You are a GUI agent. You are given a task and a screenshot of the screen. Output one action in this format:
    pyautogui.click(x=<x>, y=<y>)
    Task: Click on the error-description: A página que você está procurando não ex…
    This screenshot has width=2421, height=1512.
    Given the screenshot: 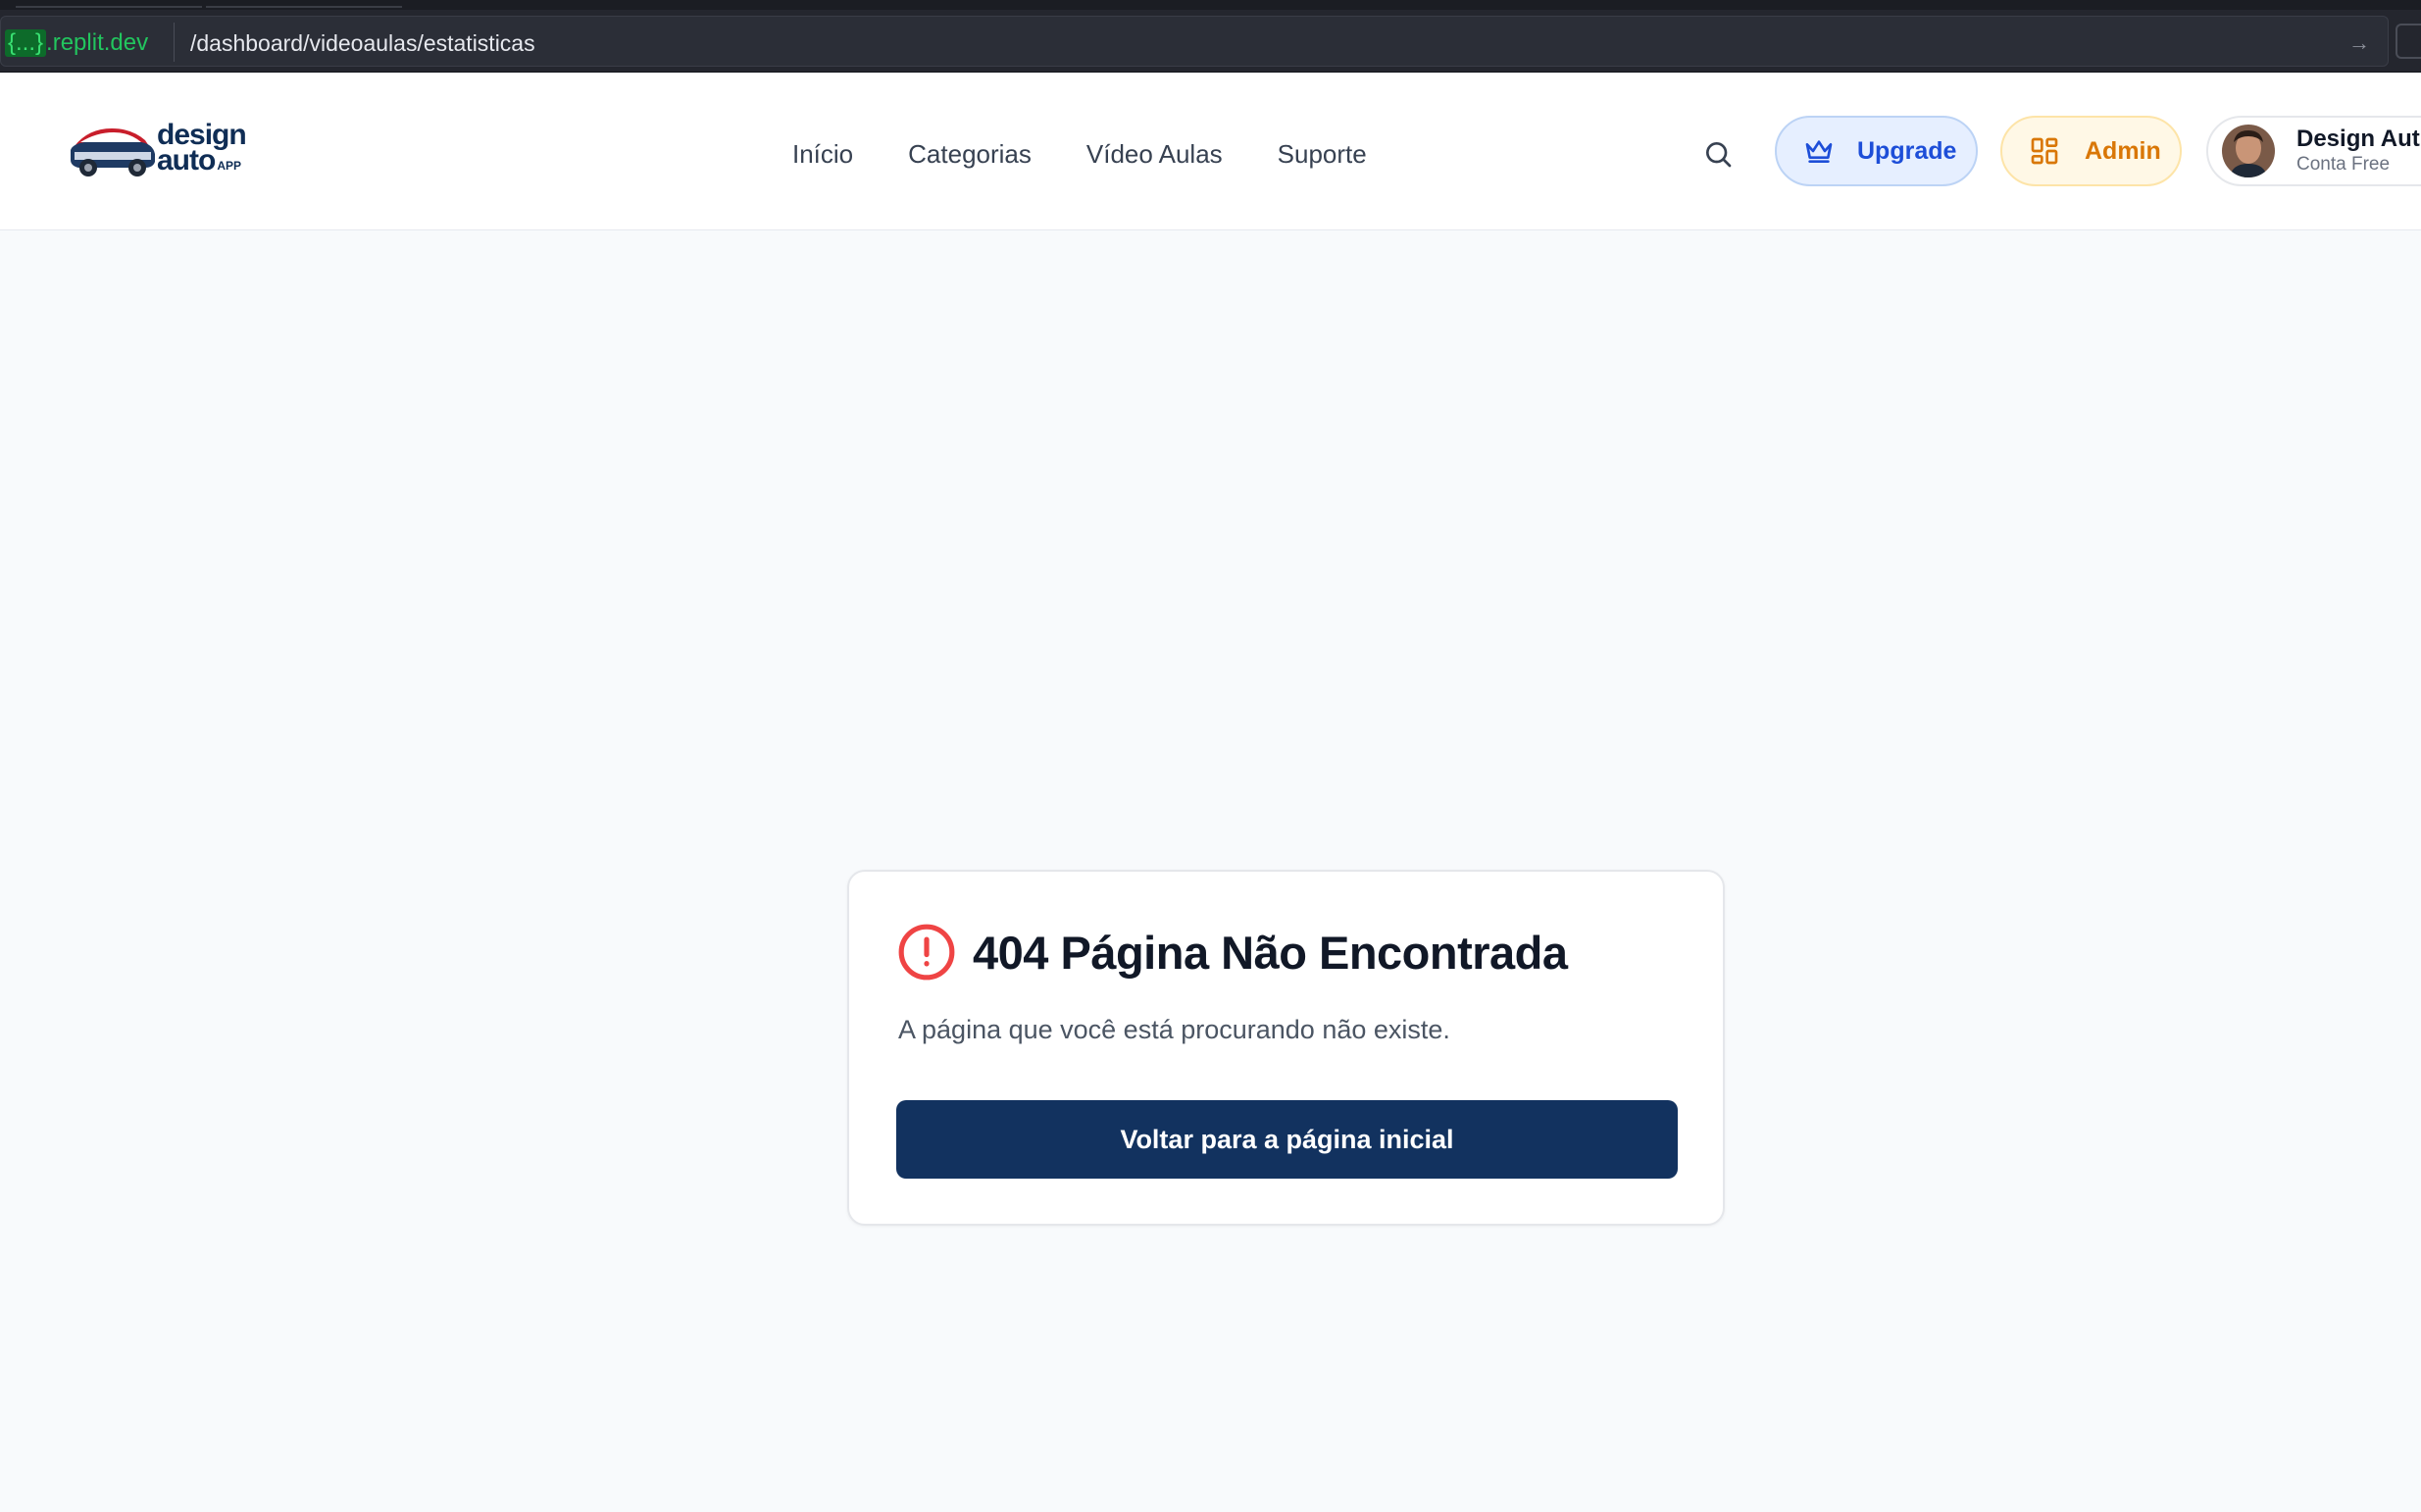 What is the action you would take?
    pyautogui.click(x=1174, y=1029)
    